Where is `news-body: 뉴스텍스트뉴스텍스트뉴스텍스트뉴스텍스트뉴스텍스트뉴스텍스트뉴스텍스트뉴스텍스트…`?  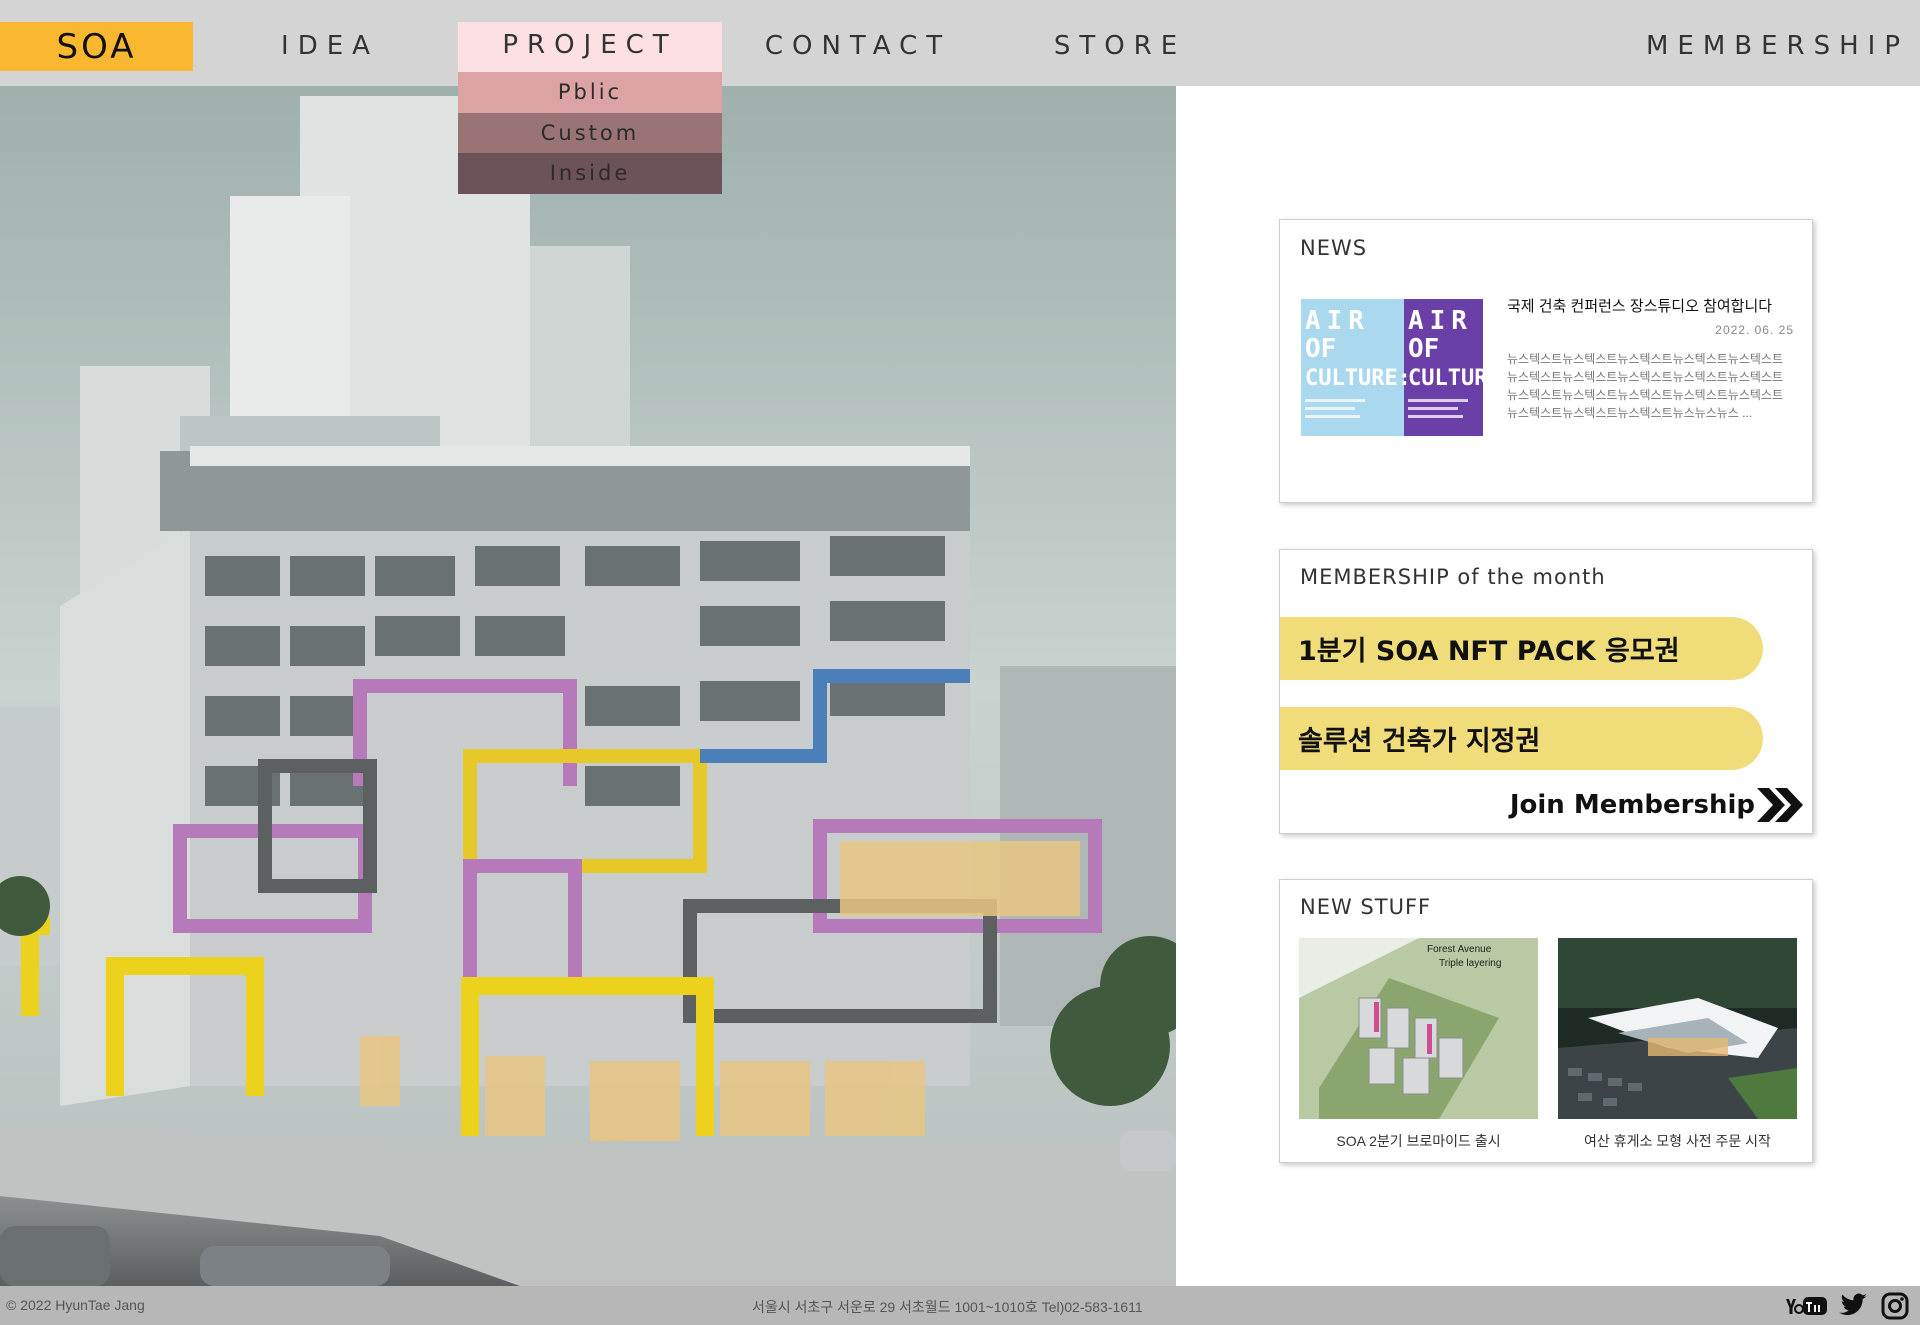
news-body: 뉴스텍스트뉴스텍스트뉴스텍스트뉴스텍스트뉴스텍스트뉴스텍스트뉴스텍스트뉴스텍스트… is located at coordinates (1645, 386).